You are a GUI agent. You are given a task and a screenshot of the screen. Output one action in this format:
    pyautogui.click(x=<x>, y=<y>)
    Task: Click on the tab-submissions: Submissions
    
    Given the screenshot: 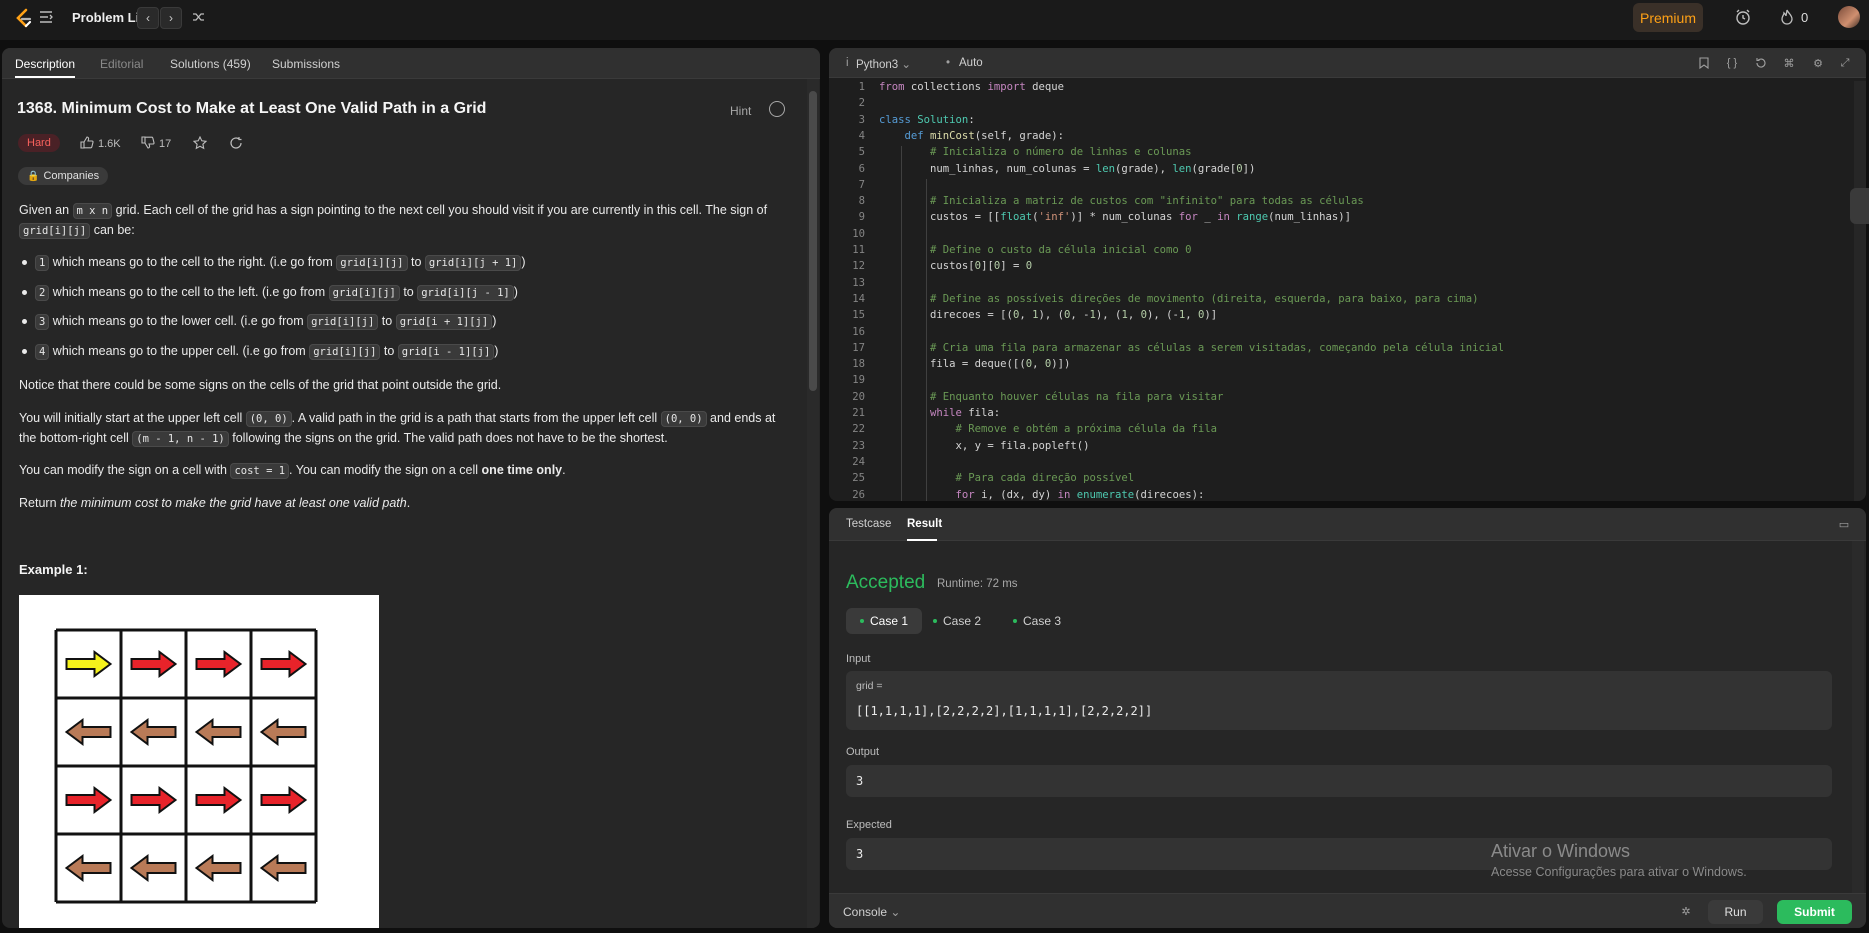 What is the action you would take?
    pyautogui.click(x=306, y=64)
    